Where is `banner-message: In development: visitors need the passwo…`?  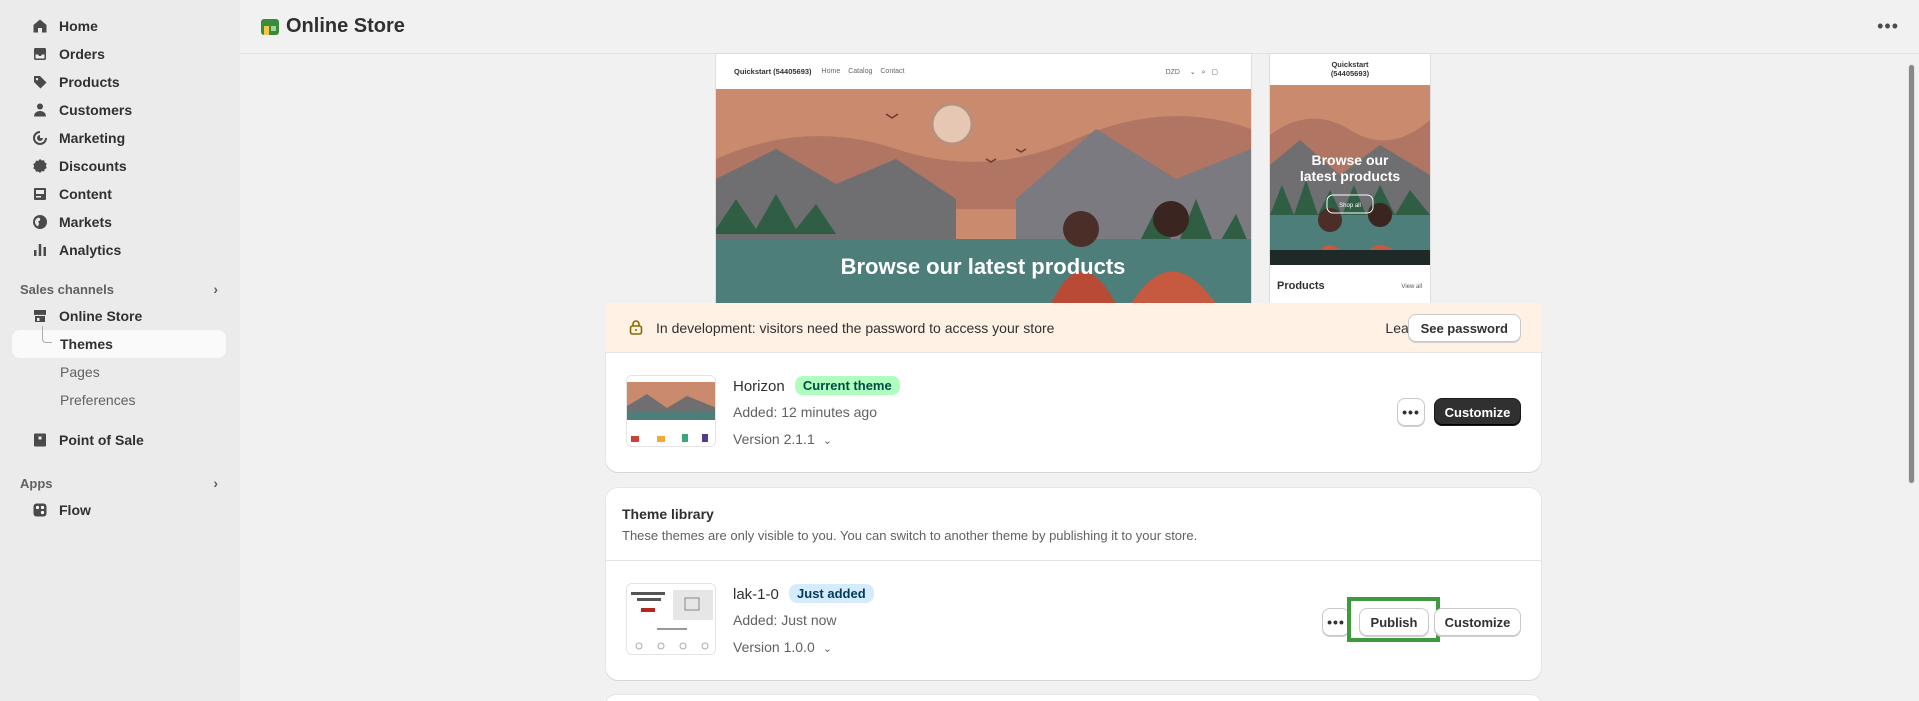
banner-message: In development: visitors need the passwo… is located at coordinates (855, 328).